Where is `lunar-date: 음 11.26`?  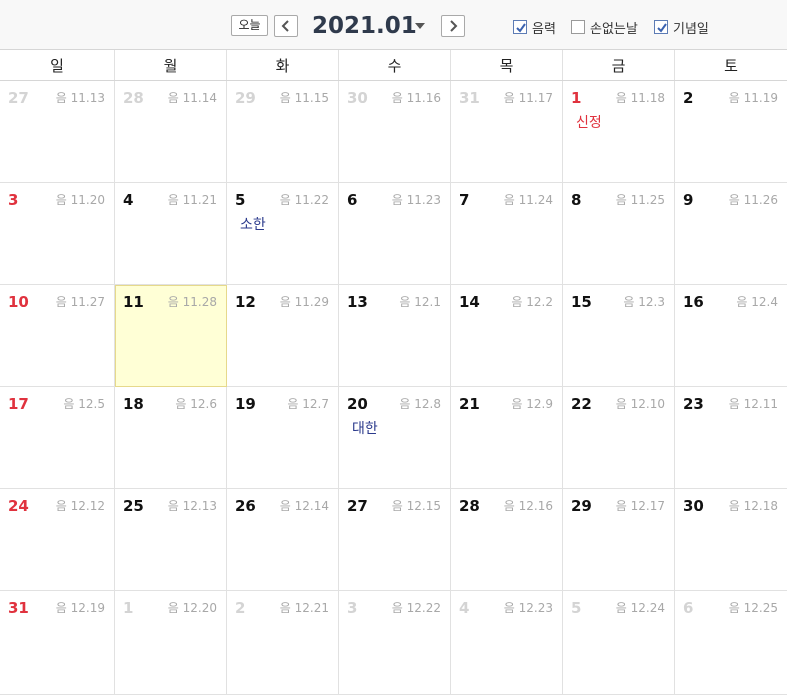
lunar-date: 음 11.26 is located at coordinates (753, 200).